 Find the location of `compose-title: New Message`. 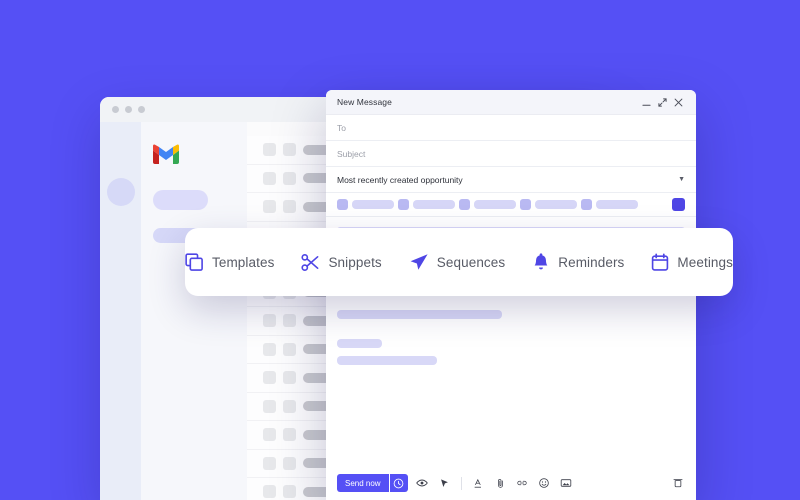

compose-title: New Message is located at coordinates (364, 102).